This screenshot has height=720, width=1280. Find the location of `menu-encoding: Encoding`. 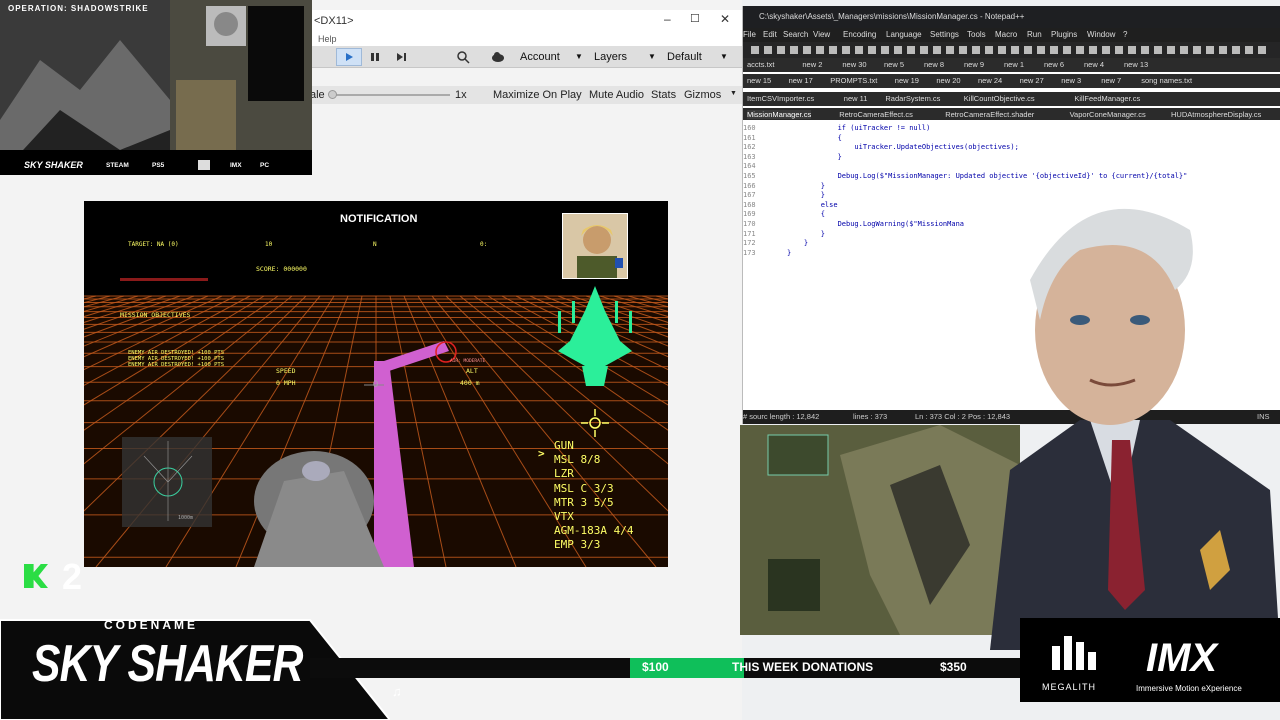

menu-encoding: Encoding is located at coordinates (859, 34).